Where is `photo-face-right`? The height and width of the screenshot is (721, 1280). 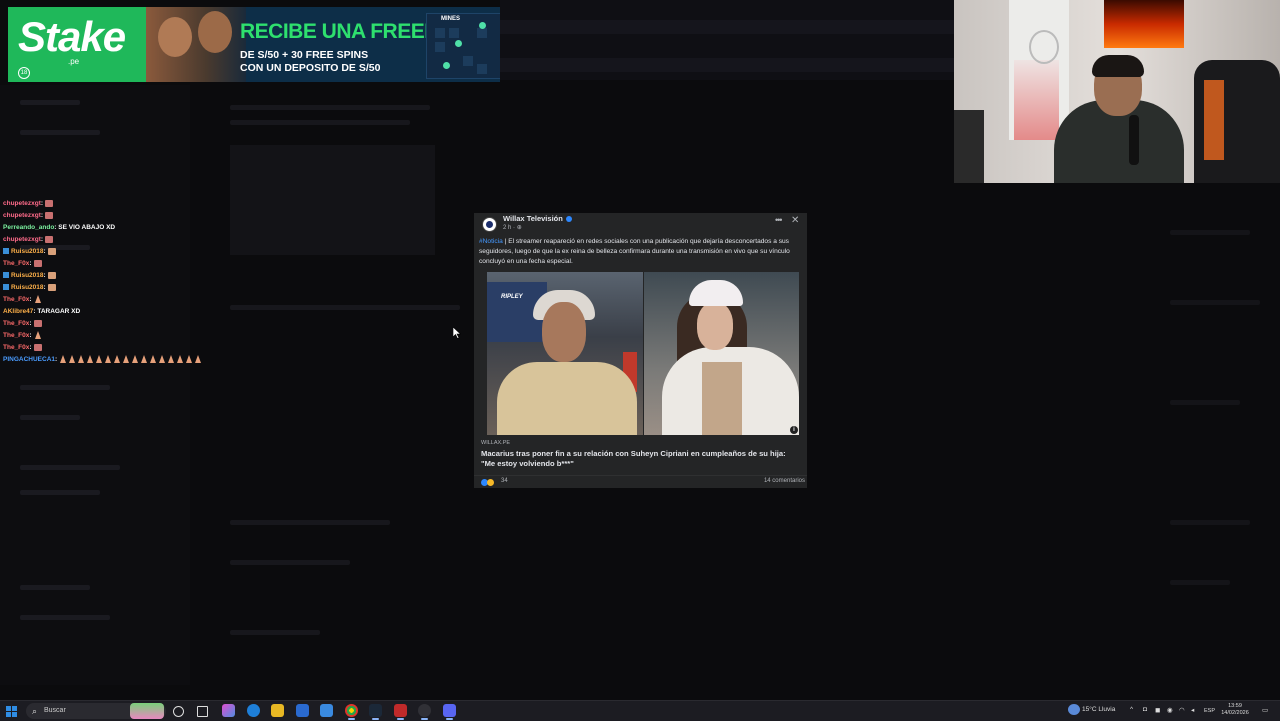
photo-face-right is located at coordinates (715, 326).